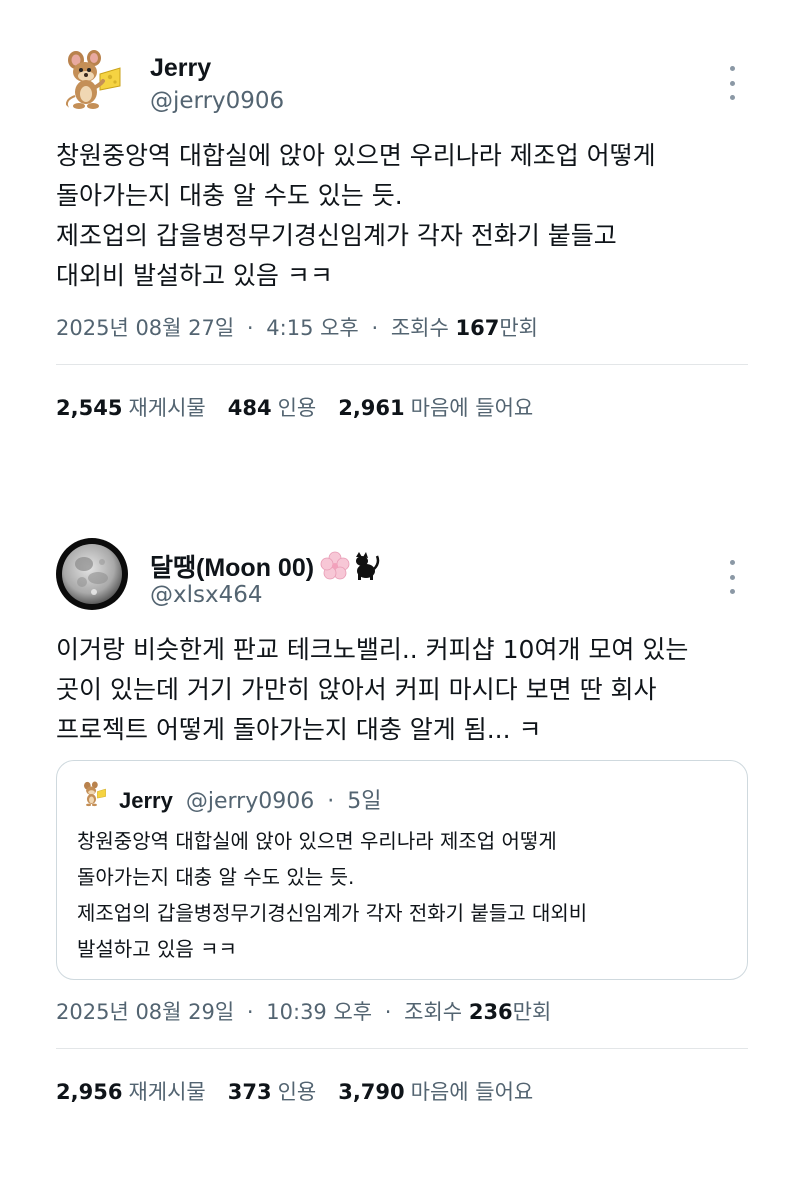 The height and width of the screenshot is (1186, 800). What do you see at coordinates (317, 841) in the screenshot?
I see `quote-body-line: 창원중앙역 대합실에 앉아 있으면 우리나라 제조업 어떻게` at bounding box center [317, 841].